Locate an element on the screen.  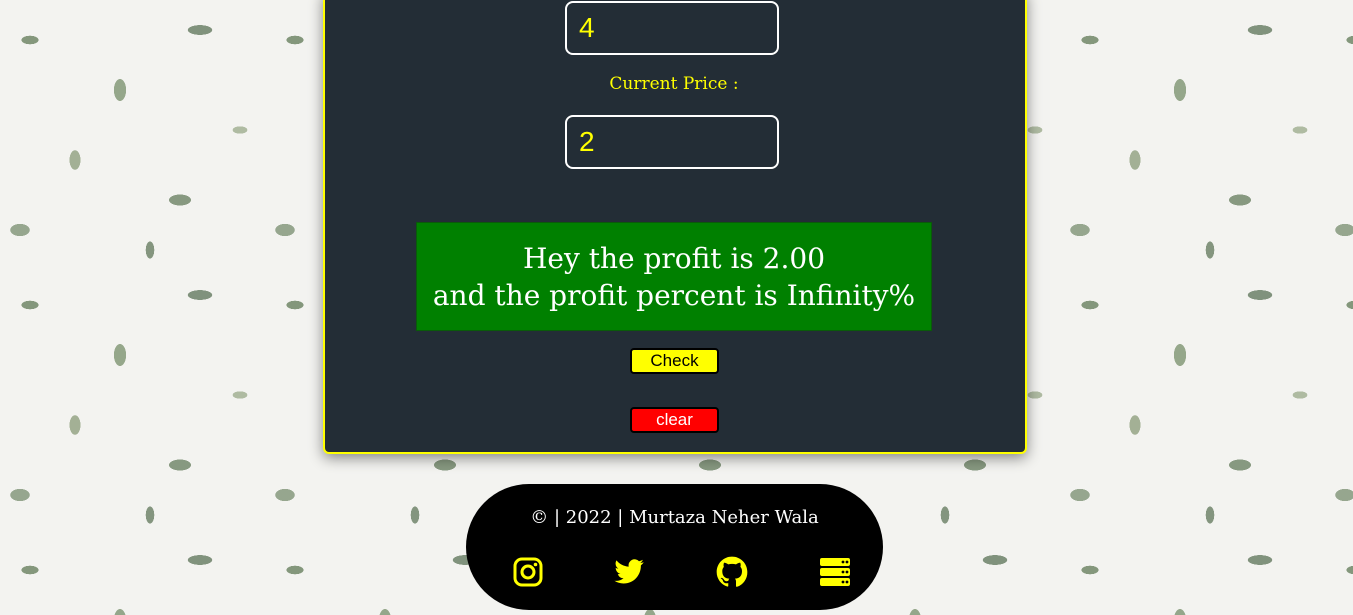
twitter-link is located at coordinates (629, 572).